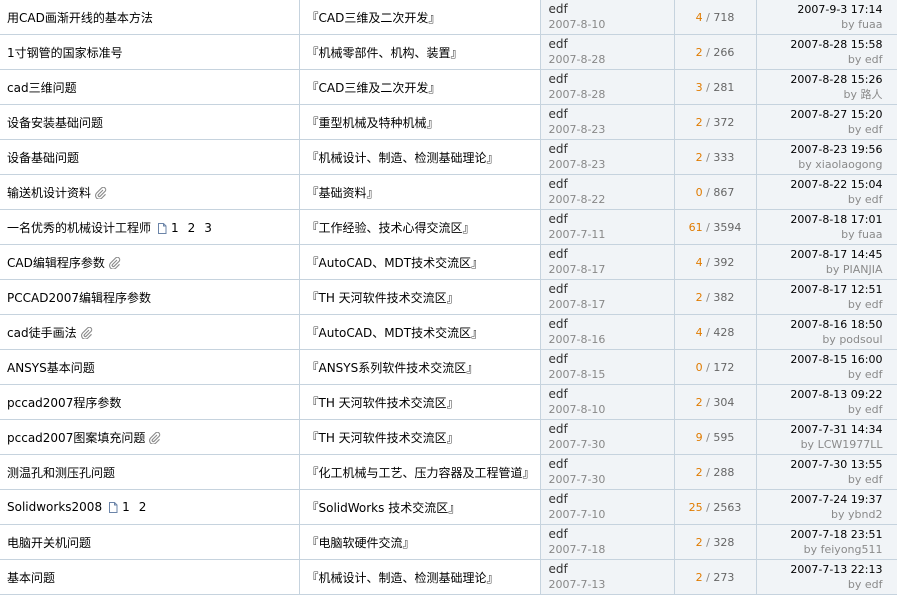 The image size is (897, 595). What do you see at coordinates (819, 429) in the screenshot?
I see `last-post-time: 2007-7-31 14:34` at bounding box center [819, 429].